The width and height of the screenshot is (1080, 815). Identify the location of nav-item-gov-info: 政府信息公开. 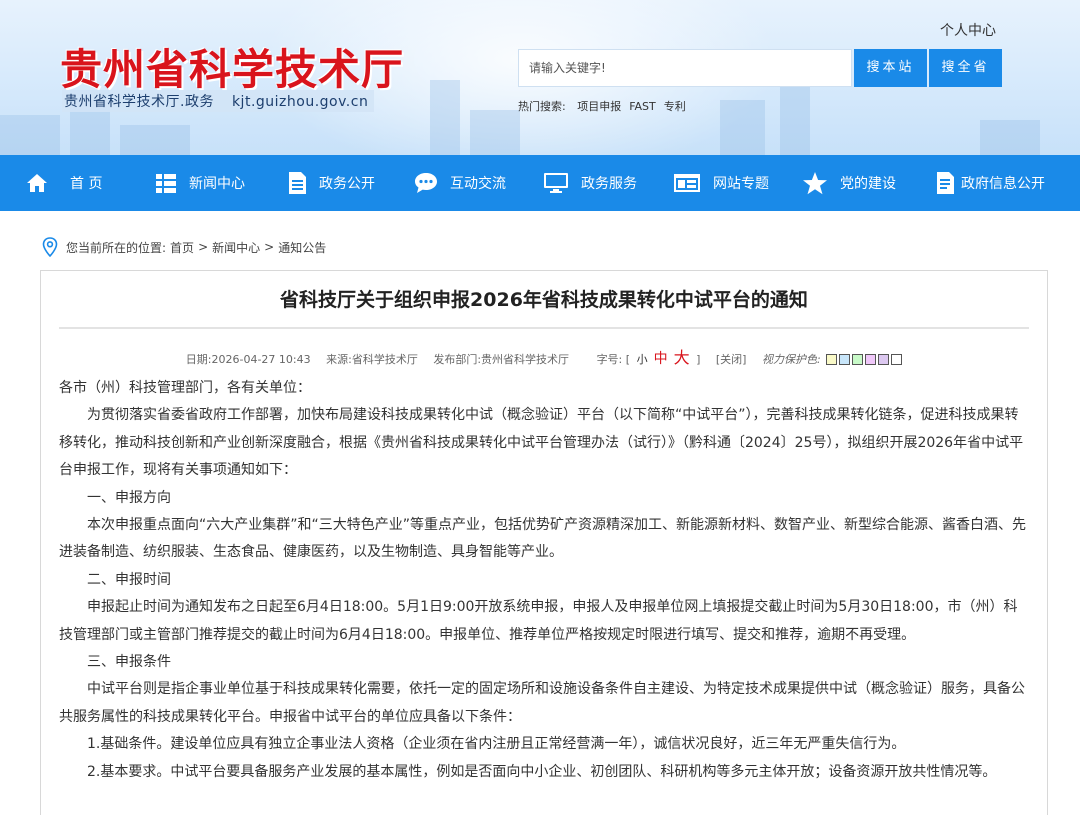
(990, 183).